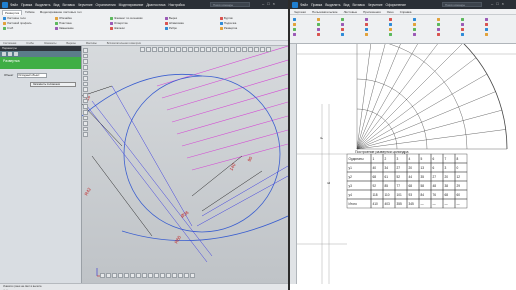  I want to click on ribbon-tab: Приложения, so click(372, 12).